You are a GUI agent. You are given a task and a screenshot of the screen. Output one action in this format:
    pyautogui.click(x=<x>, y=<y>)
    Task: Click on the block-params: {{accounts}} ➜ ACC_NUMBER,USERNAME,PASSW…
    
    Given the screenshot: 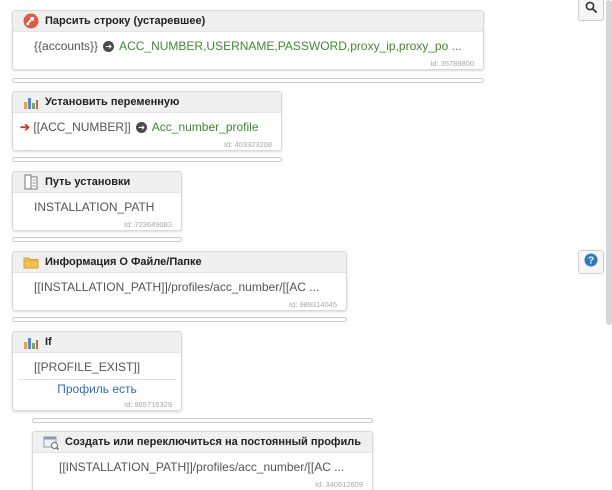 What is the action you would take?
    pyautogui.click(x=248, y=46)
    